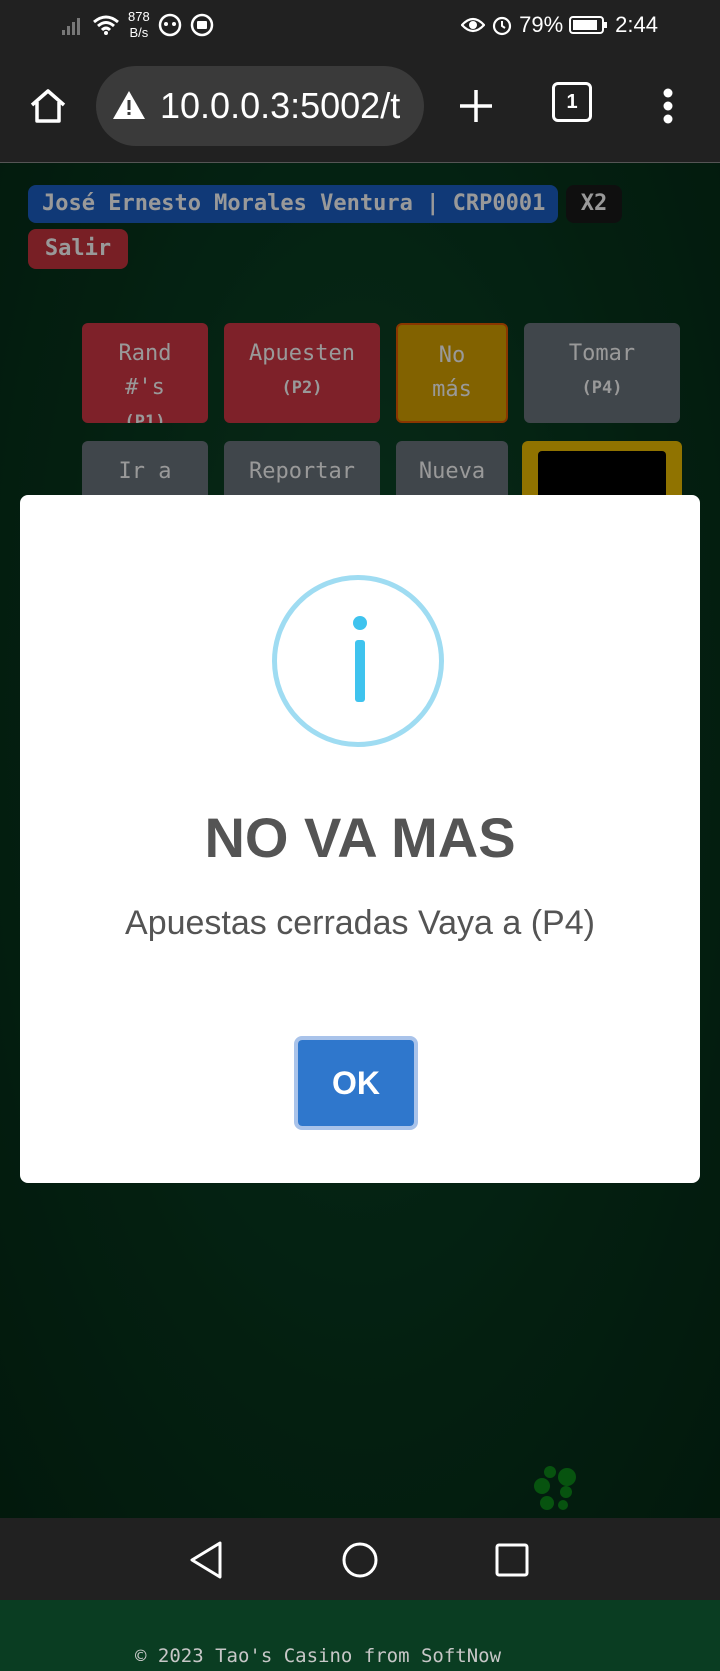 The width and height of the screenshot is (720, 1671). I want to click on notification-app-icon, so click(201, 25).